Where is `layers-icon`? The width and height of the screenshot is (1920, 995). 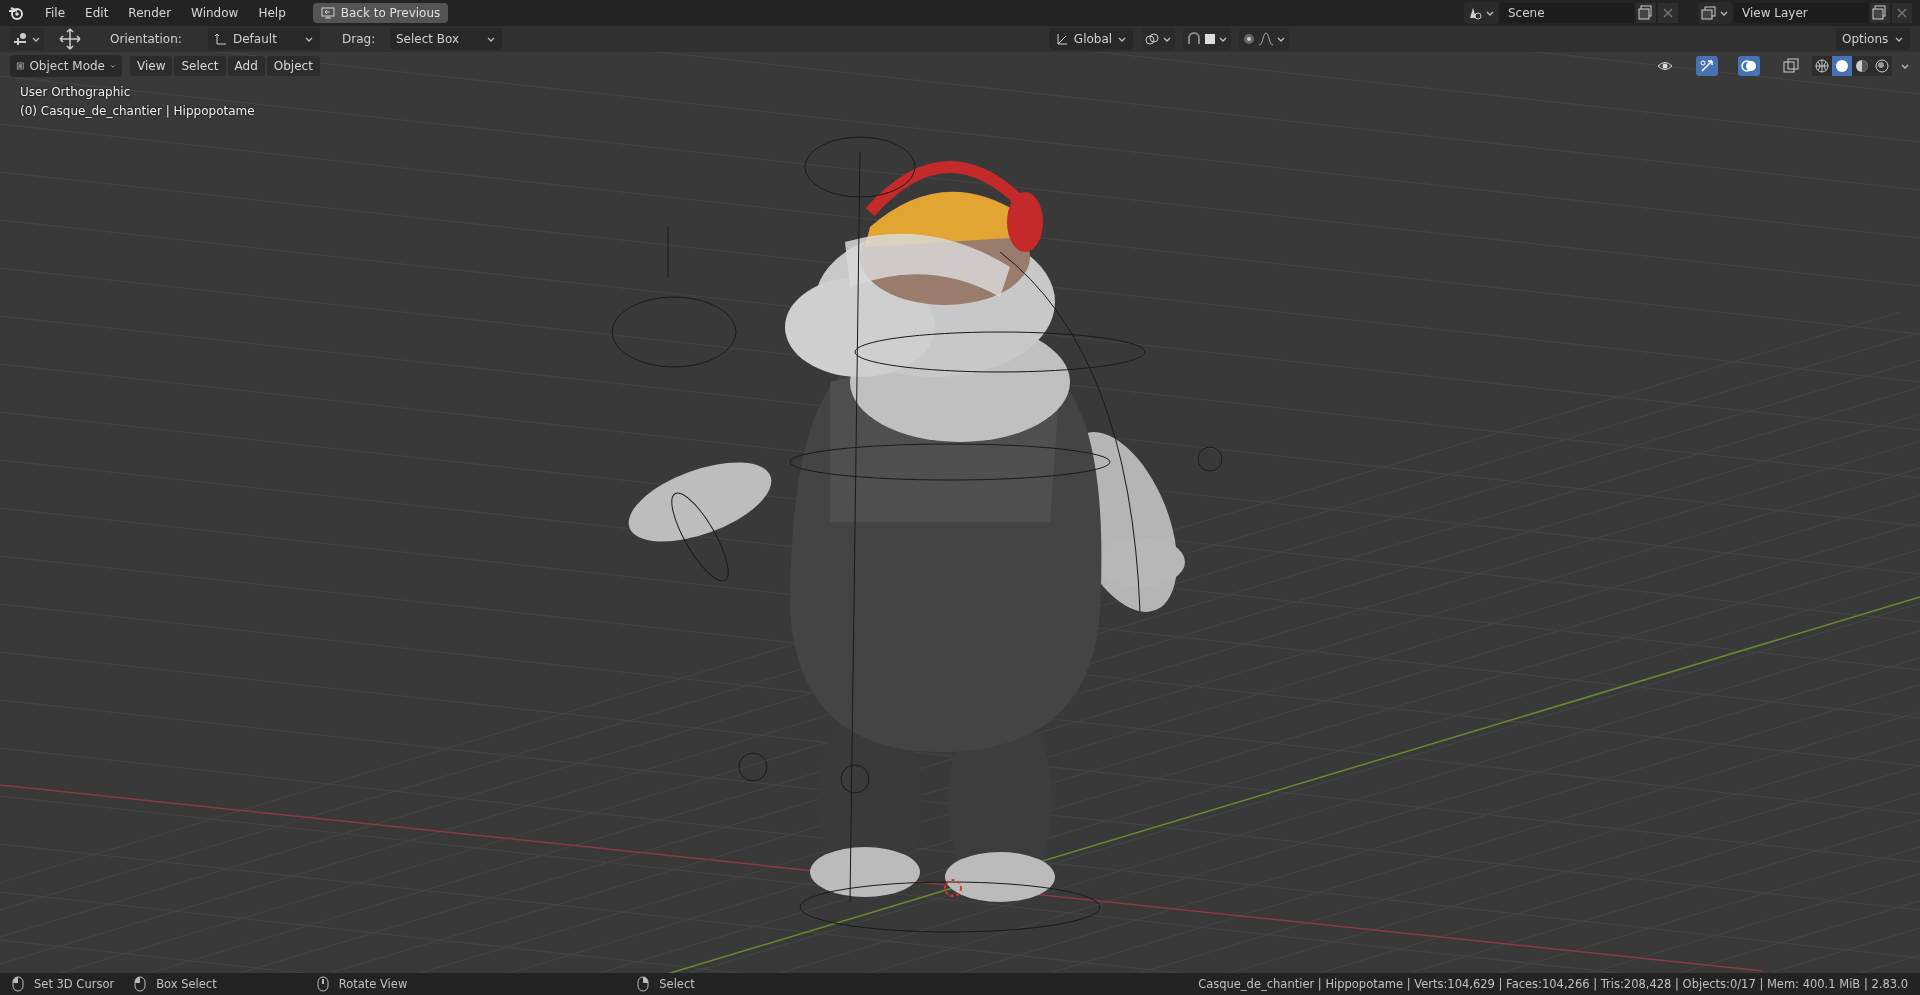 layers-icon is located at coordinates (1709, 13).